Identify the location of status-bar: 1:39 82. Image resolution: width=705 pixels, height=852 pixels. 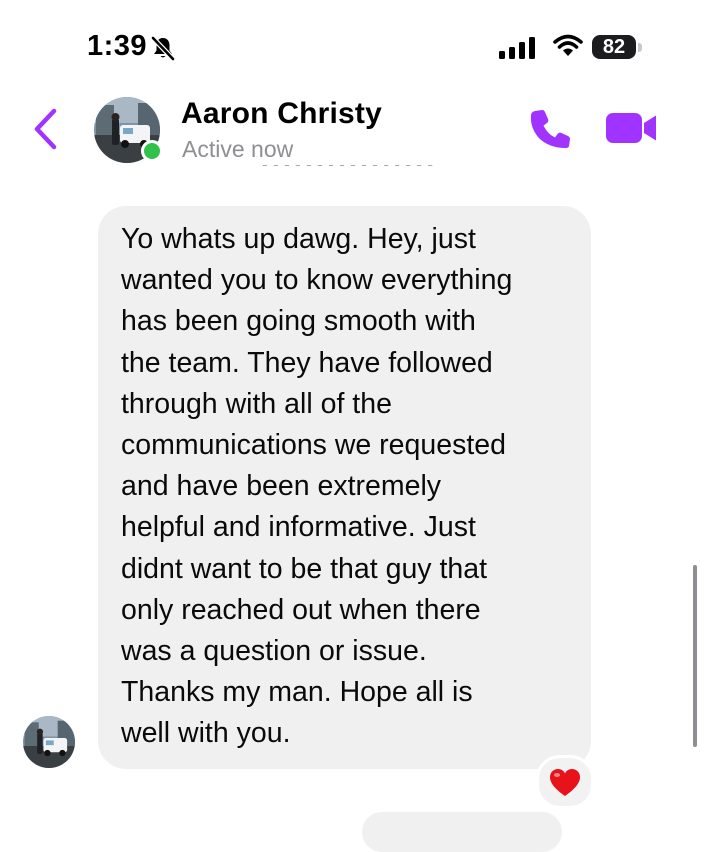
(352, 46).